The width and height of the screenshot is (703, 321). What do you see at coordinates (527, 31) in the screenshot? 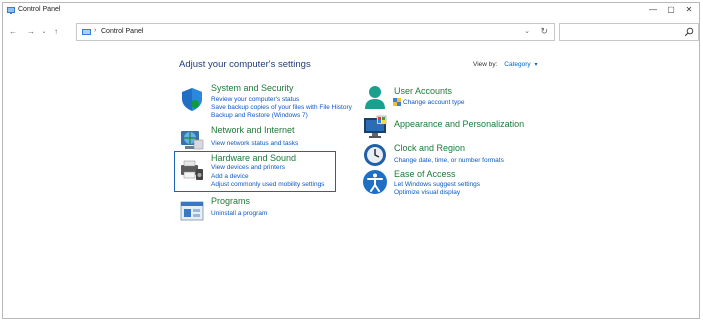
I see `address-dropdown-chevron-icon: ⌄` at bounding box center [527, 31].